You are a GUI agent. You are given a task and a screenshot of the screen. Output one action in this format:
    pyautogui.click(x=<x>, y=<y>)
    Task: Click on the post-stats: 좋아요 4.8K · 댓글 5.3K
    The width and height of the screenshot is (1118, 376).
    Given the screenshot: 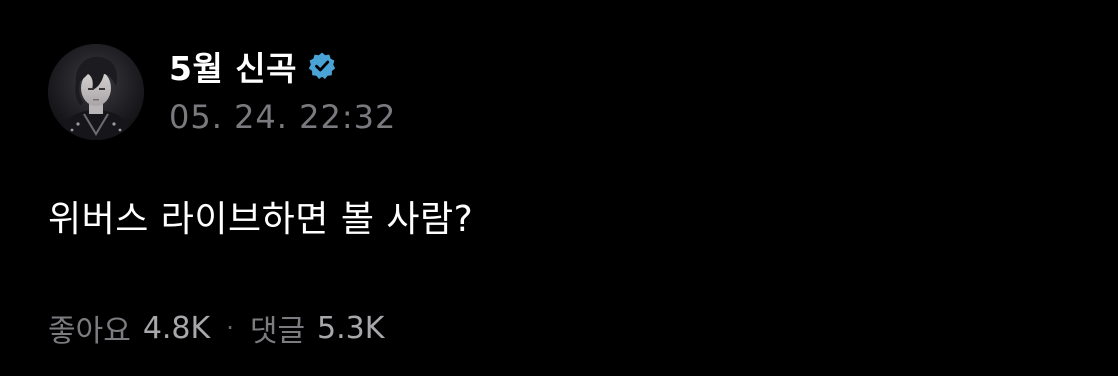 What is the action you would take?
    pyautogui.click(x=216, y=328)
    